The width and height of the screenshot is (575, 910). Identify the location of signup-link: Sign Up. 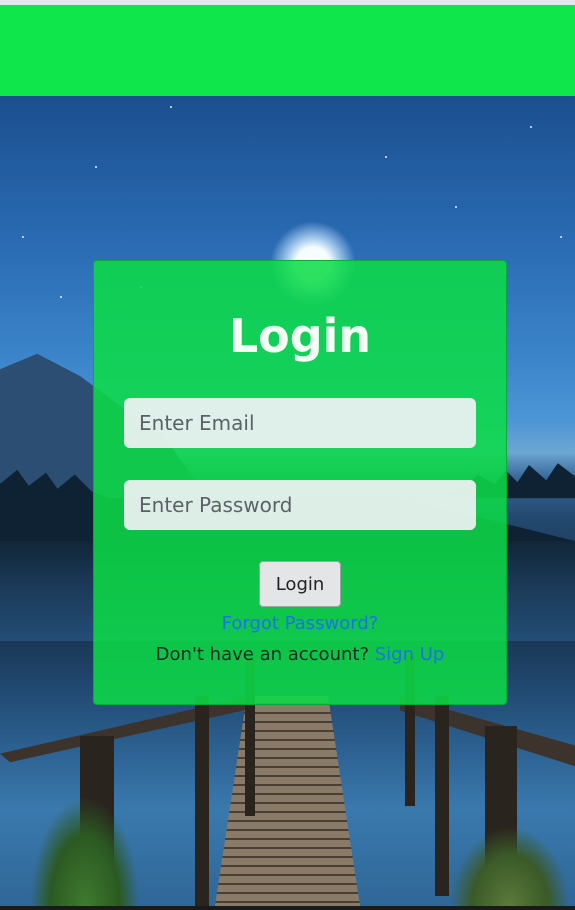
(410, 654).